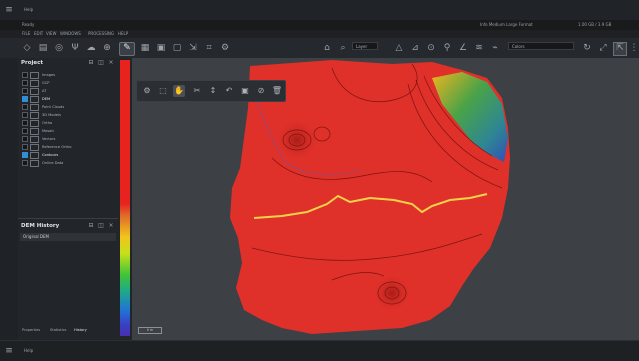  What do you see at coordinates (193, 48) in the screenshot?
I see `export-icon: ⇲` at bounding box center [193, 48].